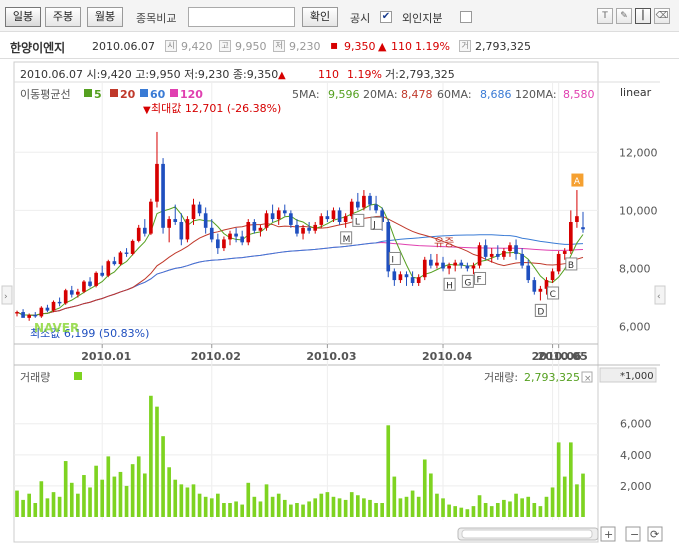 The width and height of the screenshot is (679, 544). I want to click on naver-watermark: NAVER, so click(56, 328).